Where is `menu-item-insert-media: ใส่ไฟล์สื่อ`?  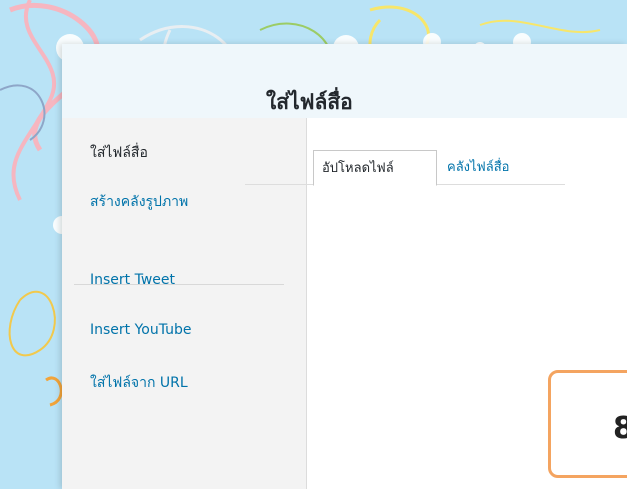 menu-item-insert-media: ใส่ไฟล์สื่อ is located at coordinates (119, 153).